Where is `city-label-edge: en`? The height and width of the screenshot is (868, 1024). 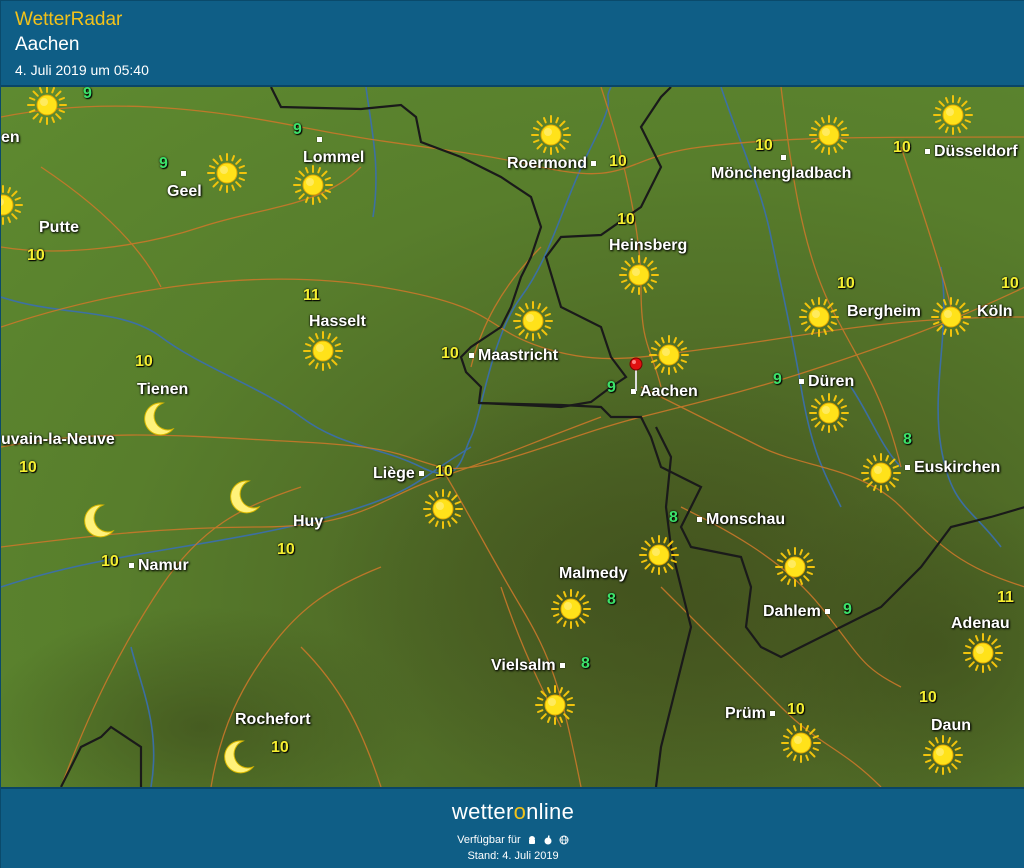 city-label-edge: en is located at coordinates (10, 137).